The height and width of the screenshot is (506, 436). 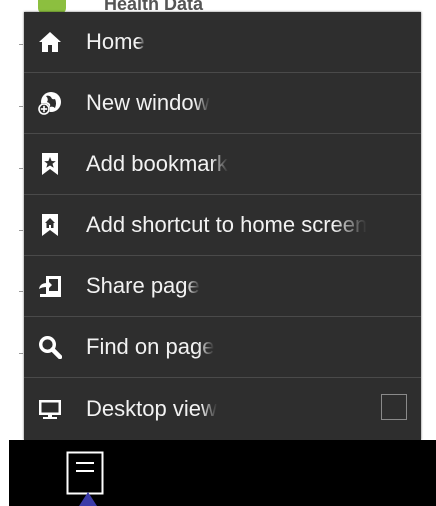 What do you see at coordinates (50, 103) in the screenshot?
I see `globe-plus-icon` at bounding box center [50, 103].